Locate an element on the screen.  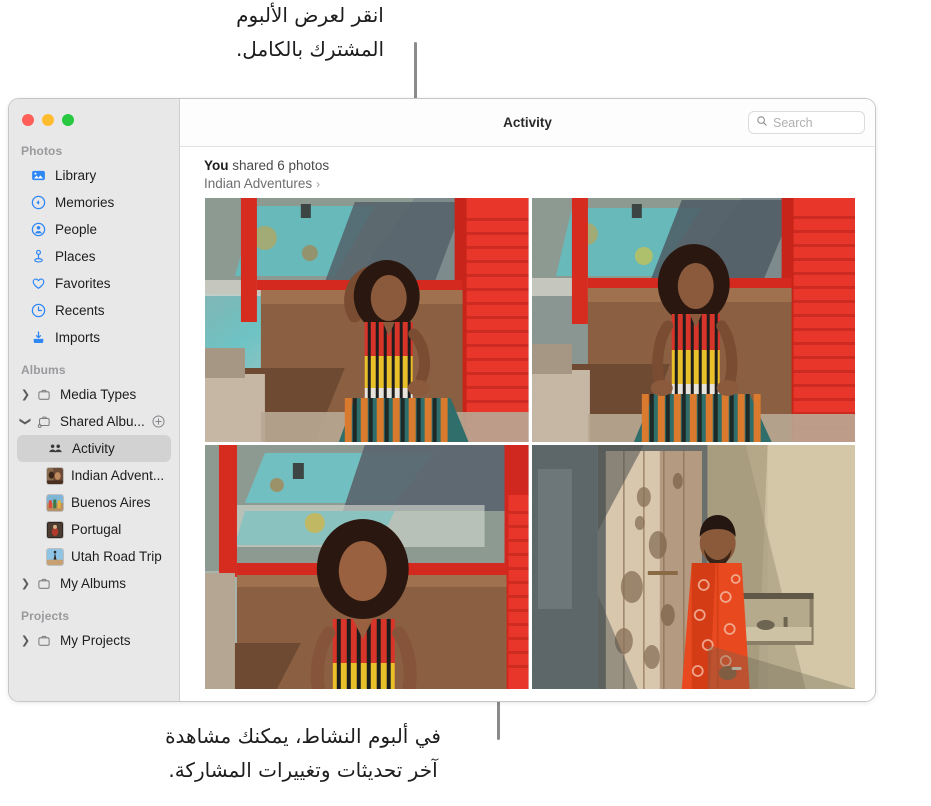
photo-library-icon is located at coordinates (38, 175).